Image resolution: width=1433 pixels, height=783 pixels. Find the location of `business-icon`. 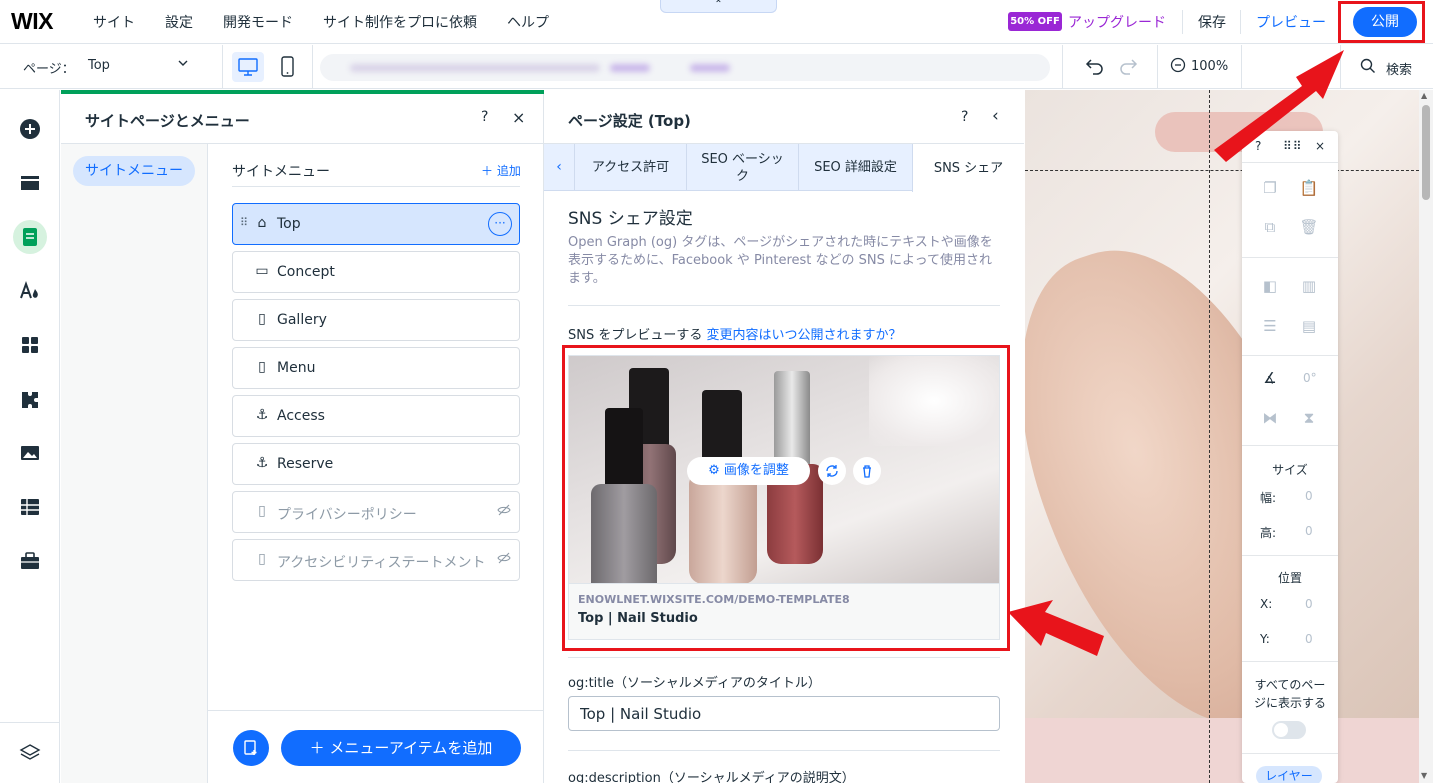

business-icon is located at coordinates (30, 561).